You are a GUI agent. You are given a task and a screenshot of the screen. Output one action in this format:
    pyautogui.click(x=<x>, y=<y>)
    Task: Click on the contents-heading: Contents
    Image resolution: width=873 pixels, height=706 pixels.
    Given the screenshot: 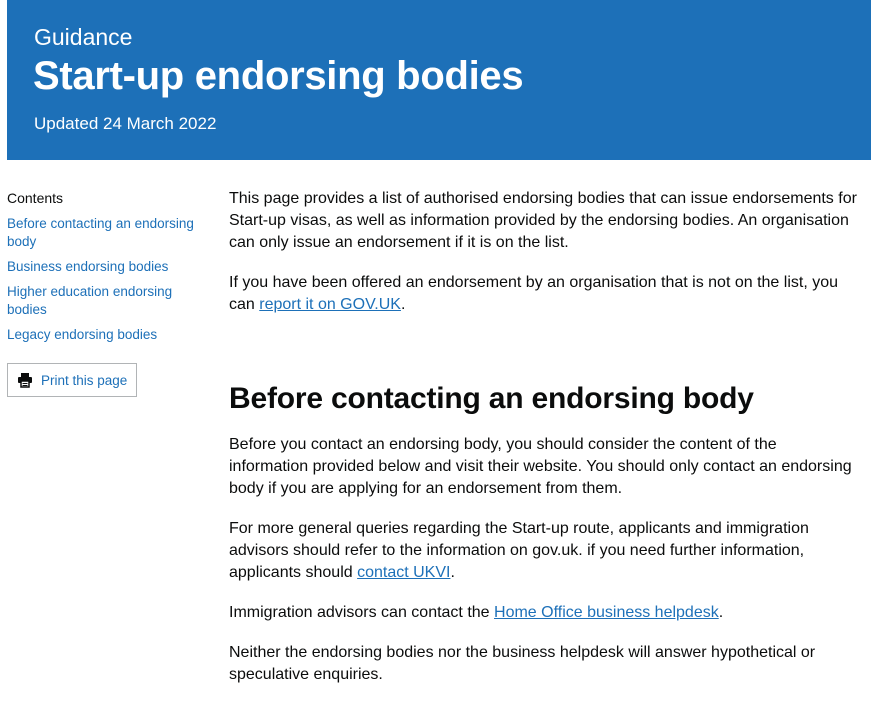 What is the action you would take?
    pyautogui.click(x=35, y=198)
    